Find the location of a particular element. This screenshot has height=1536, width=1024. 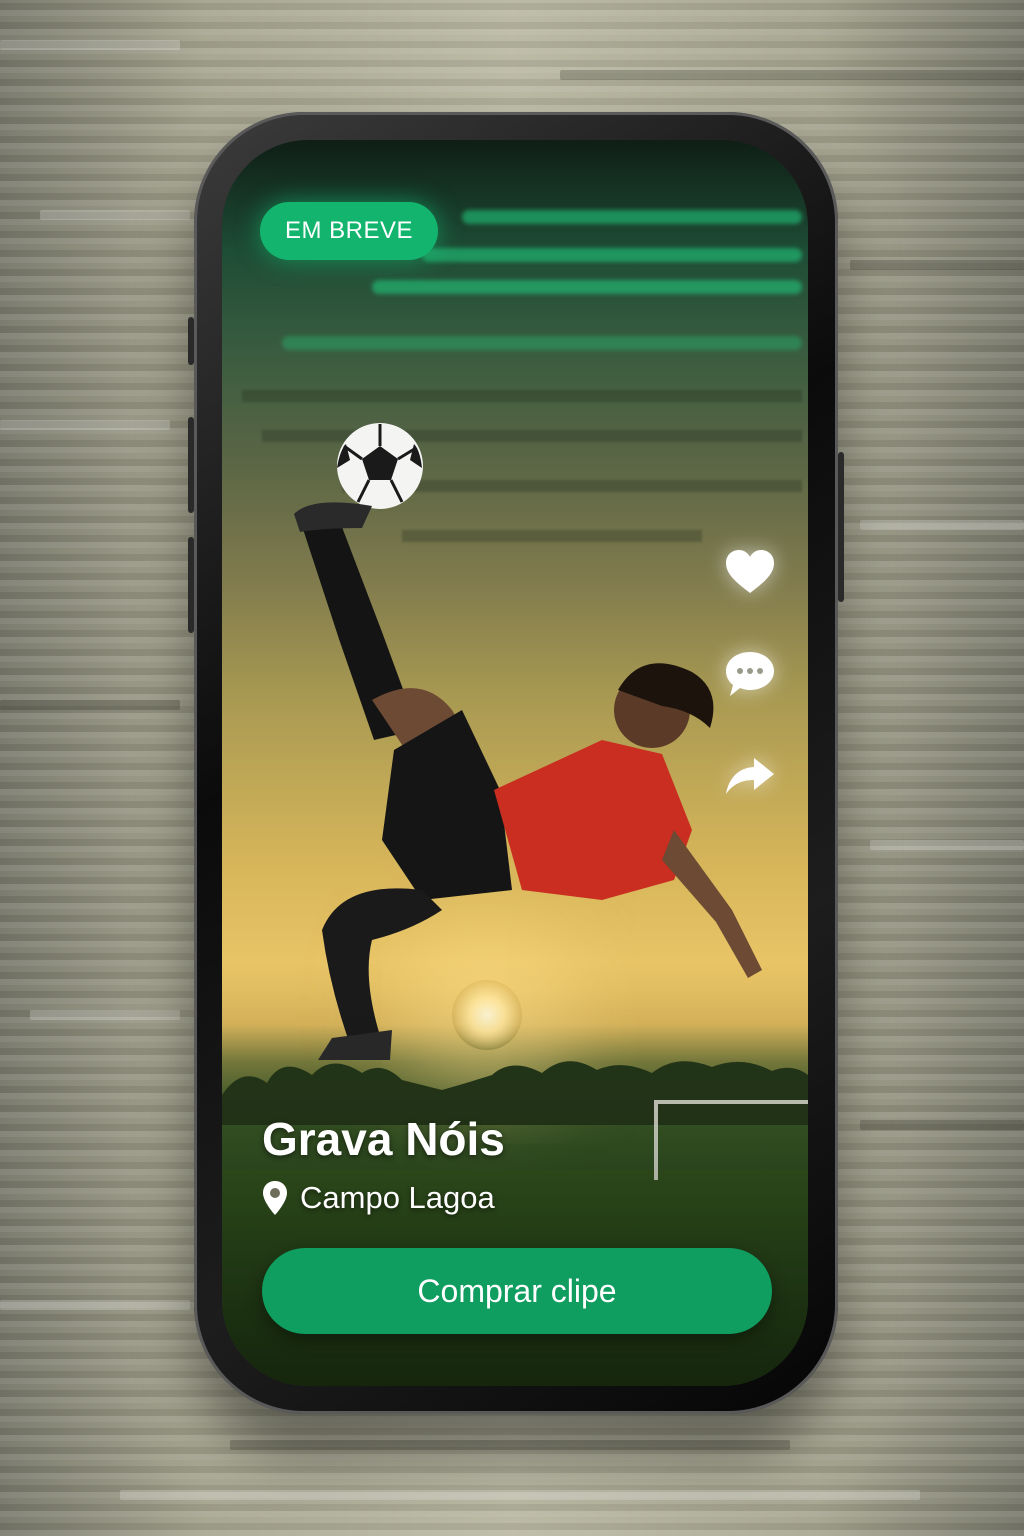

comment-icon is located at coordinates (750, 674).